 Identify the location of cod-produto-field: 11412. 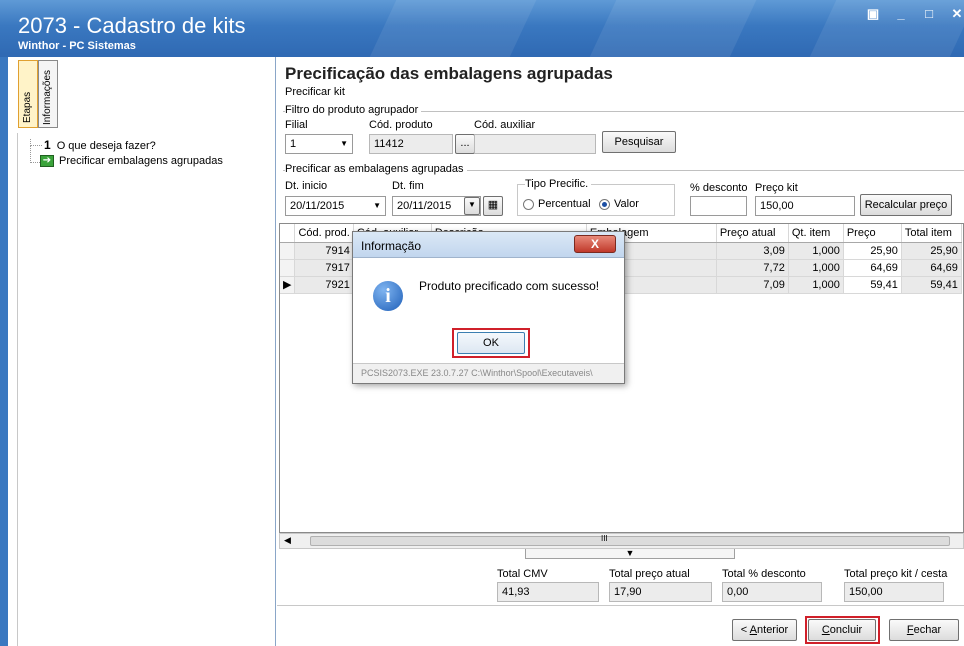
(411, 144).